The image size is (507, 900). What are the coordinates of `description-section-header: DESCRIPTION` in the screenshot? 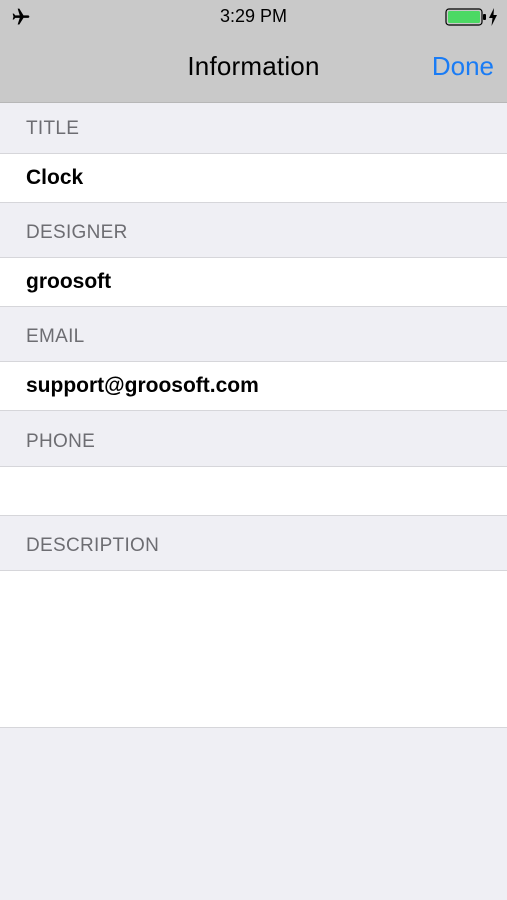 It's located at (93, 545).